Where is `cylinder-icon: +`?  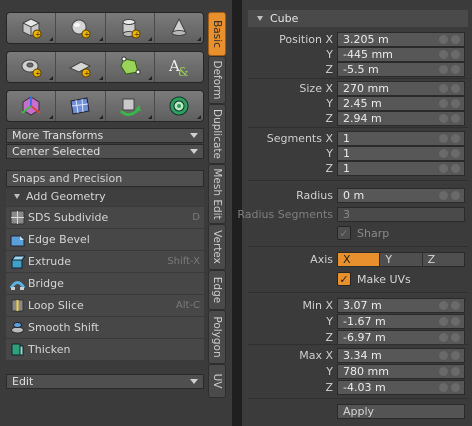
cylinder-icon: + is located at coordinates (131, 29).